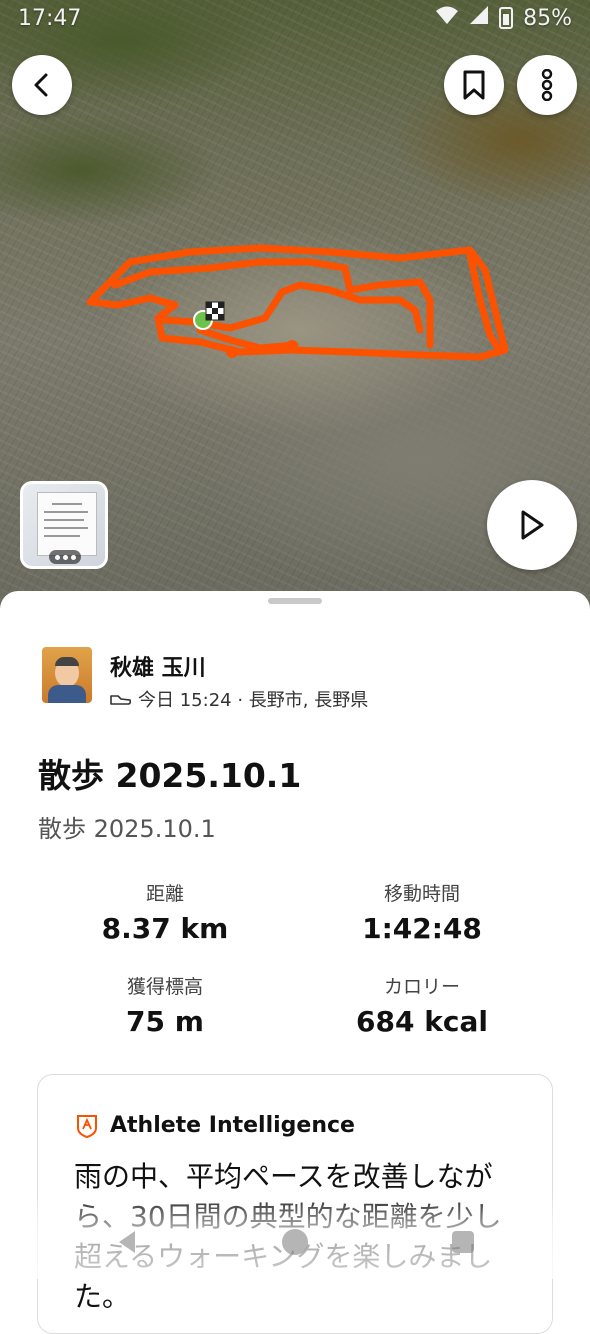 The width and height of the screenshot is (590, 1334). What do you see at coordinates (547, 18) in the screenshot?
I see `battery-level: 85%` at bounding box center [547, 18].